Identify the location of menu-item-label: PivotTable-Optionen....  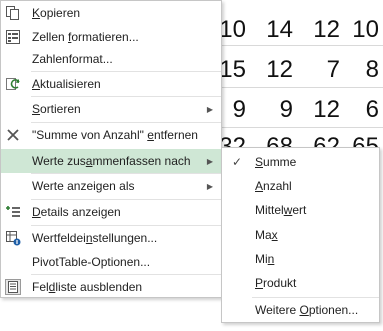
(91, 262).